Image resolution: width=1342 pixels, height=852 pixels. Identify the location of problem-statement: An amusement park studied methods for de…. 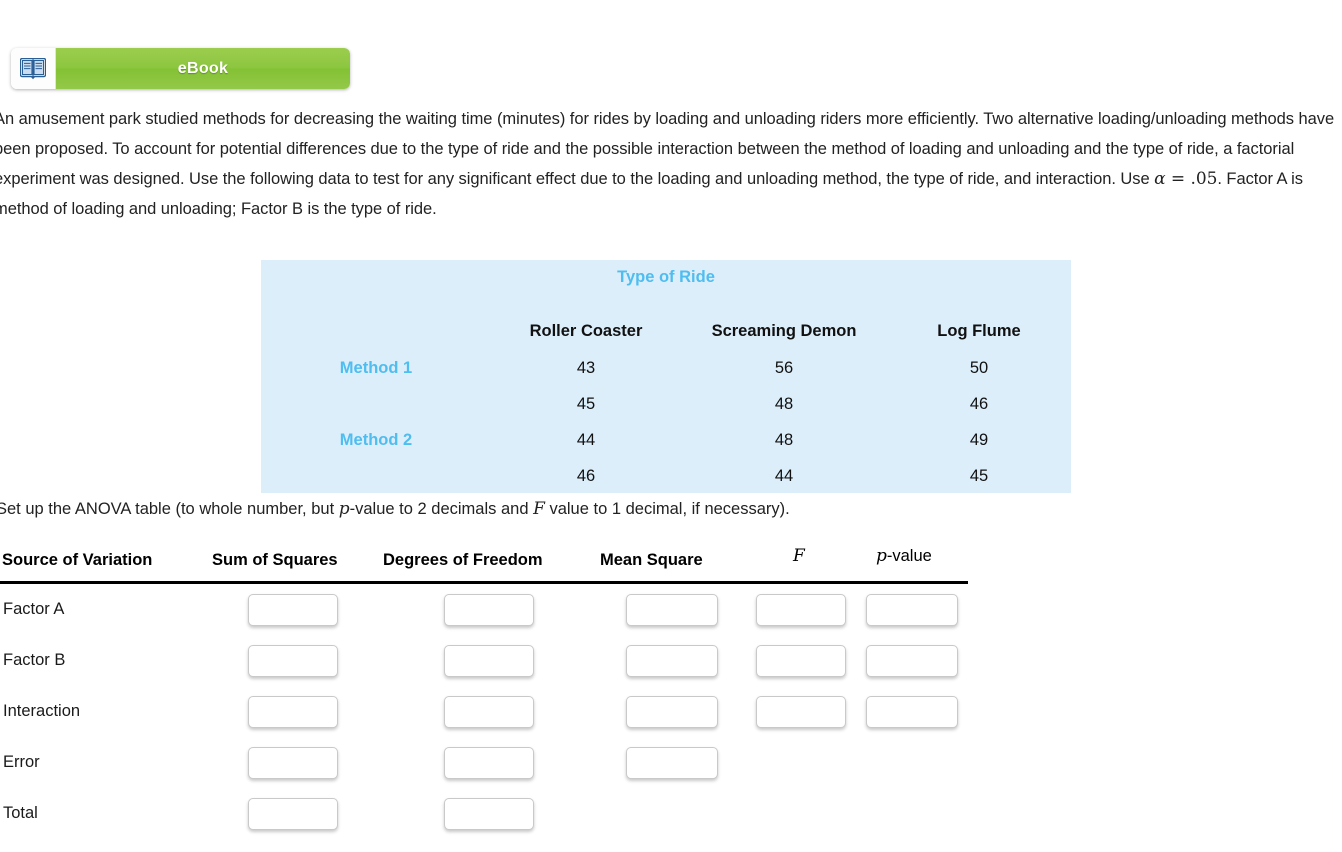
(671, 164).